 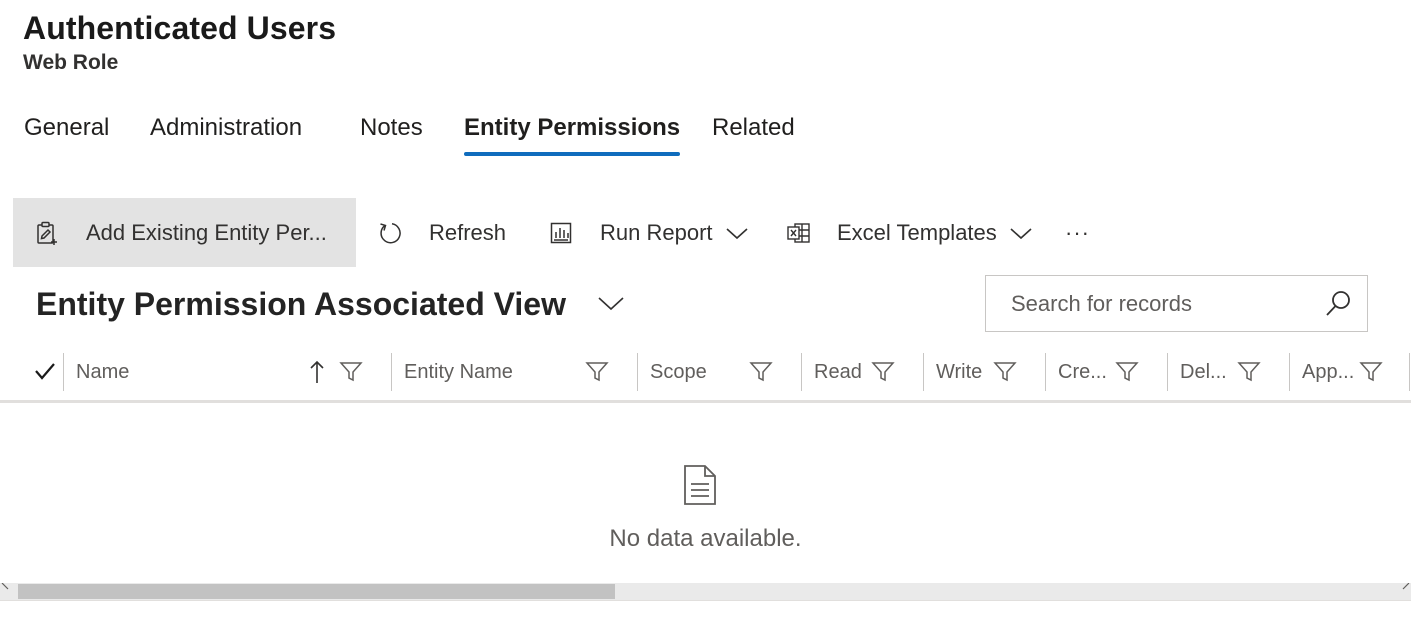 I want to click on record-header: Authenticated Users Web Role, so click(x=179, y=42).